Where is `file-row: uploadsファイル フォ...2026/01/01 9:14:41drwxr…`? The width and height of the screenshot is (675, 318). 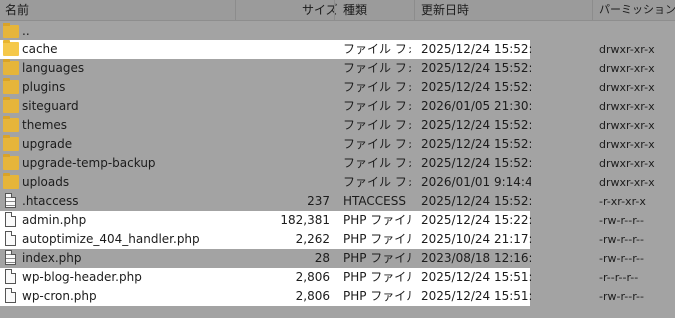
file-row: uploadsファイル フォ...2026/01/01 9:14:41drwxr… is located at coordinates (337, 182).